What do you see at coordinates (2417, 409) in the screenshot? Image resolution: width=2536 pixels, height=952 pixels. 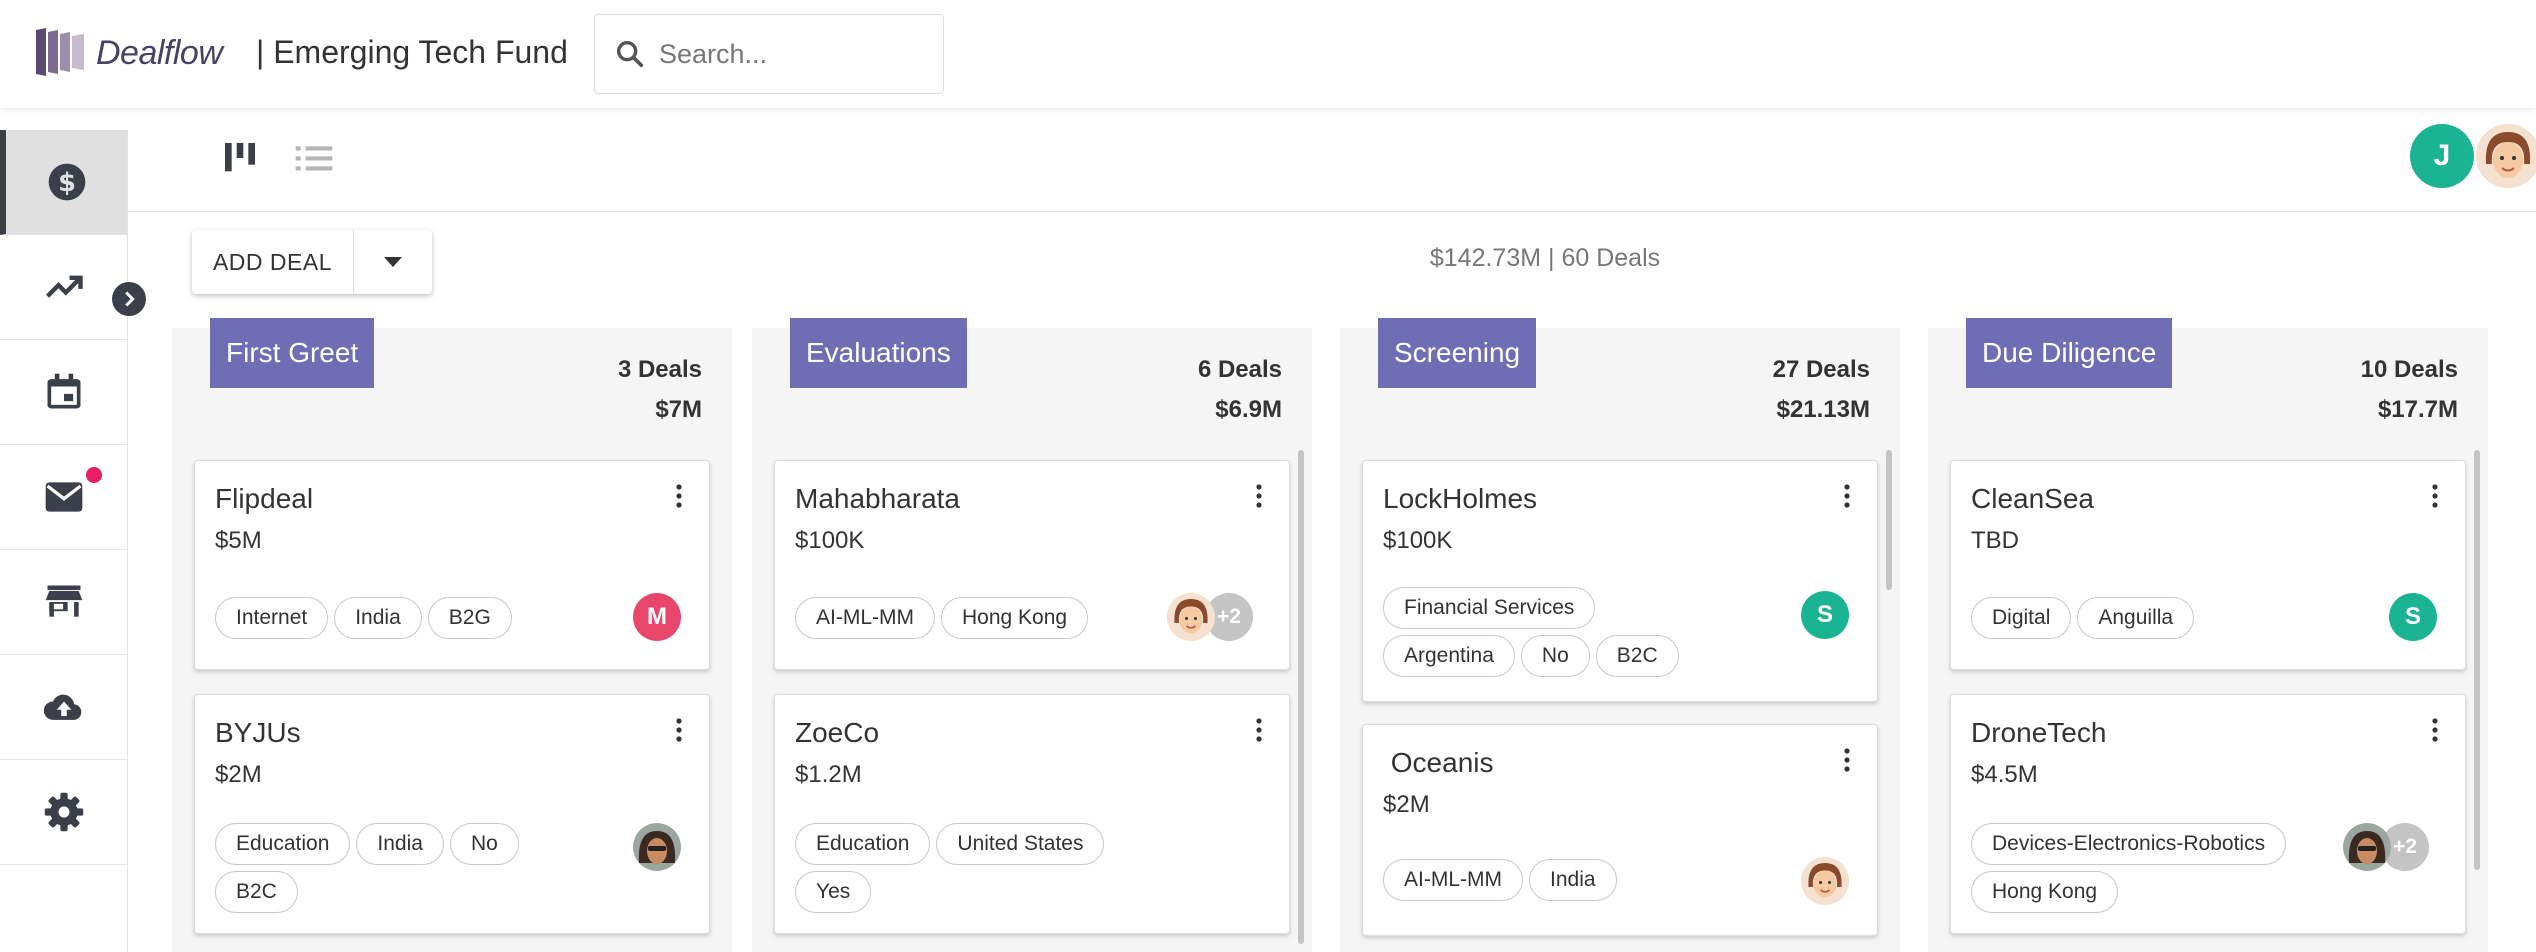 I see `column-deal-value: $17.7M` at bounding box center [2417, 409].